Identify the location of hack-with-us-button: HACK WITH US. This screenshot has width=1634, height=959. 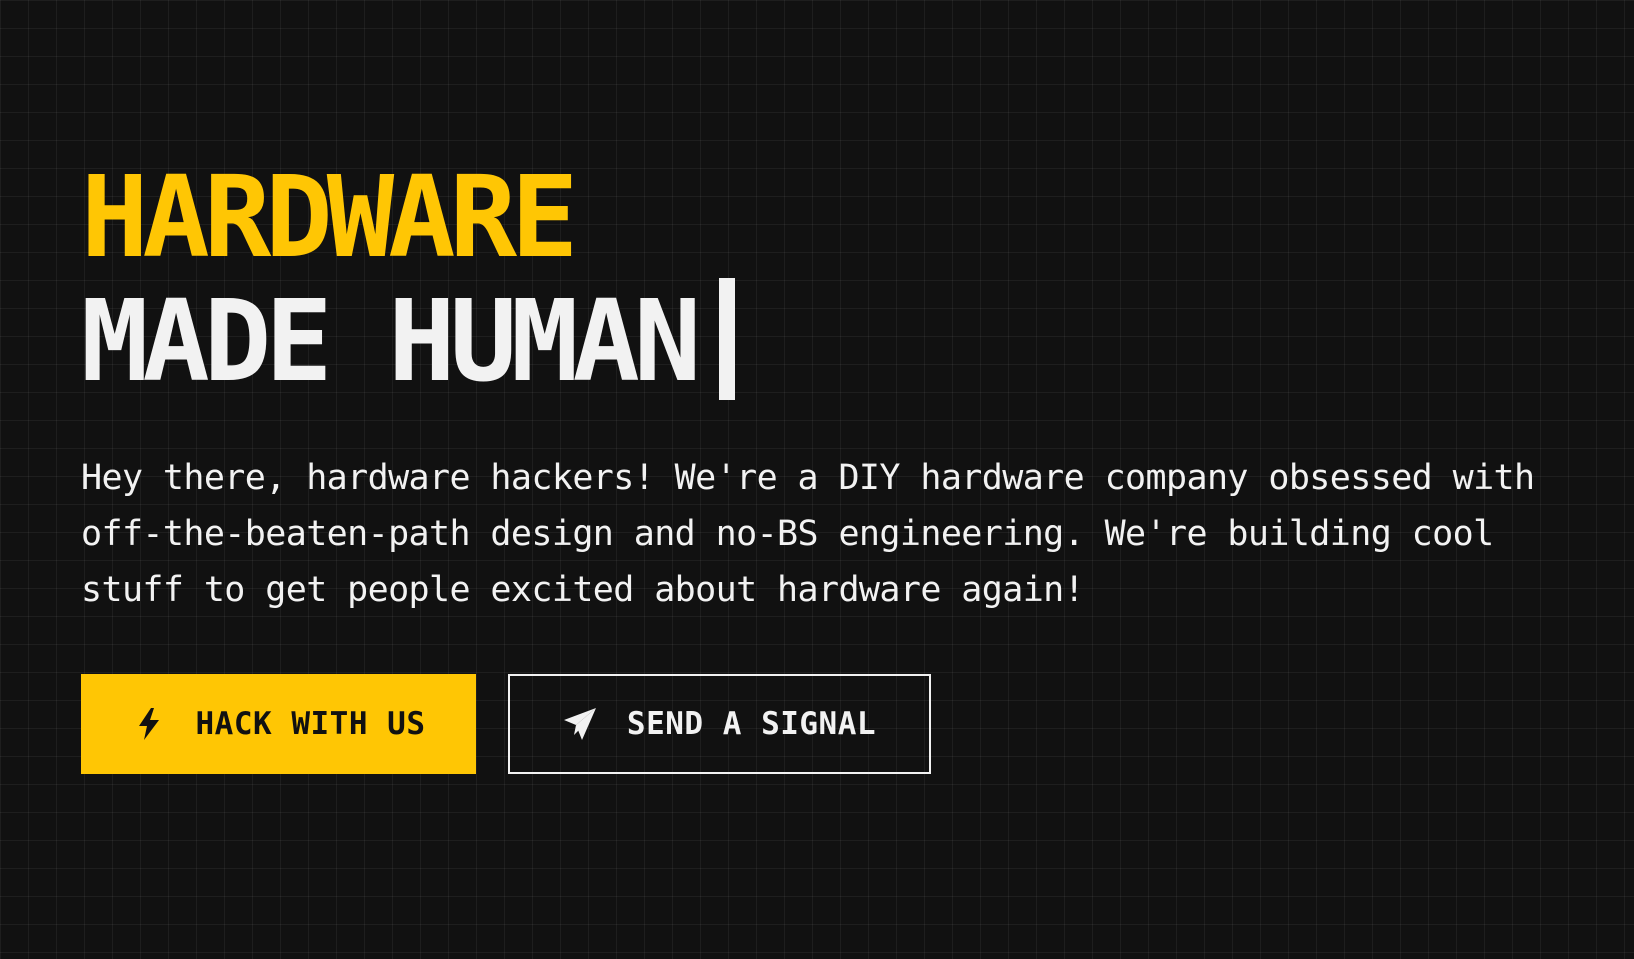
(278, 724).